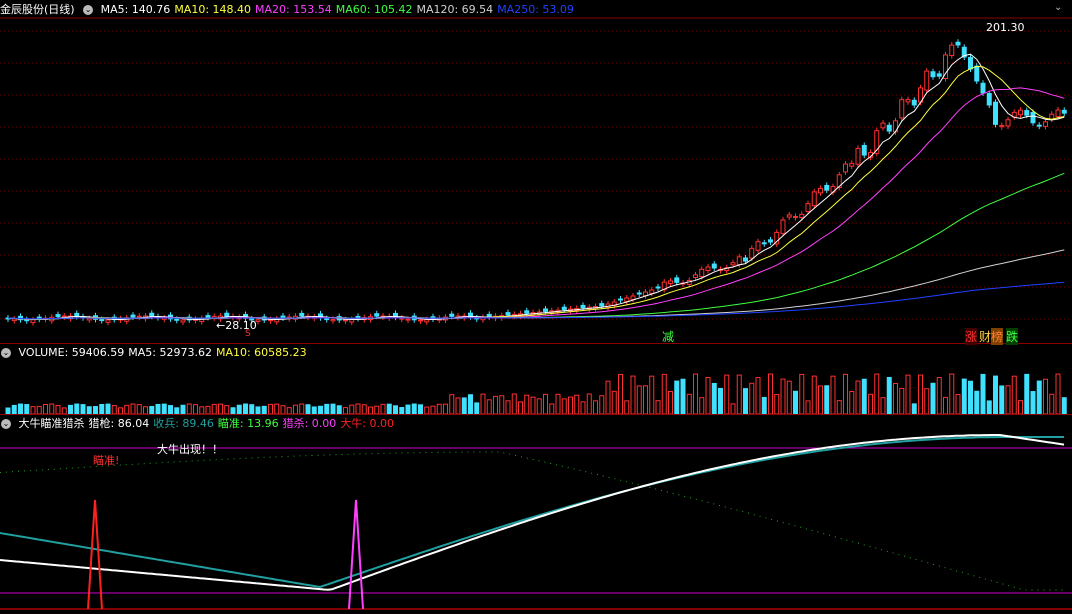 This screenshot has width=1072, height=614. What do you see at coordinates (367, 423) in the screenshot?
I see `indicator-label: 大牛: 0.00` at bounding box center [367, 423].